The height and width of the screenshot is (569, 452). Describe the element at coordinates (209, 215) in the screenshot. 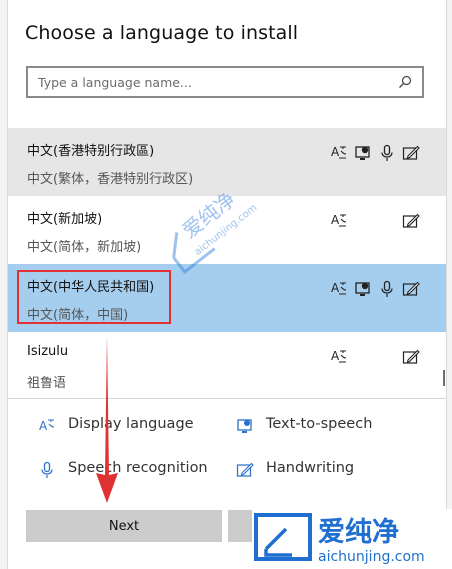

I see `watermark-center-cn: 爱纯净` at that location.